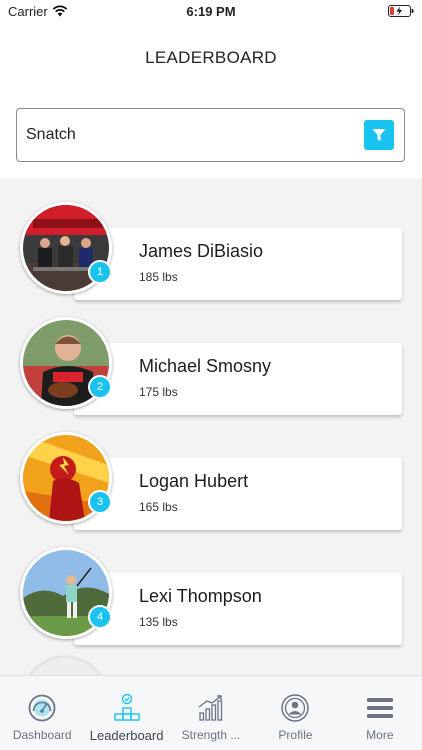 Image resolution: width=422 pixels, height=750 pixels. What do you see at coordinates (158, 622) in the screenshot?
I see `athlete-weight: 135 lbs` at bounding box center [158, 622].